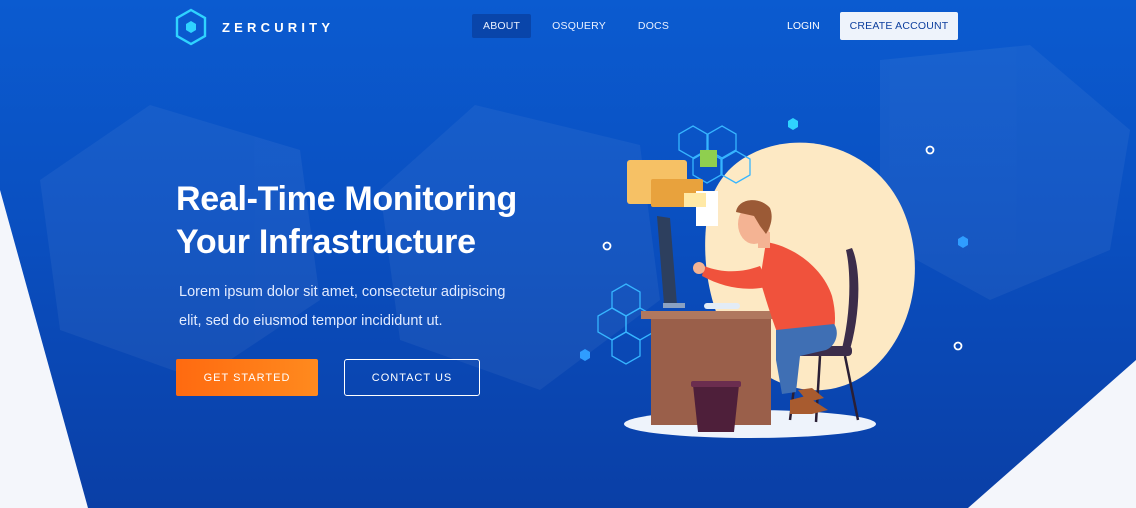 The width and height of the screenshot is (1136, 508). Describe the element at coordinates (346, 199) in the screenshot. I see `hero-title-line-1: Real-Time Monitoring` at that location.